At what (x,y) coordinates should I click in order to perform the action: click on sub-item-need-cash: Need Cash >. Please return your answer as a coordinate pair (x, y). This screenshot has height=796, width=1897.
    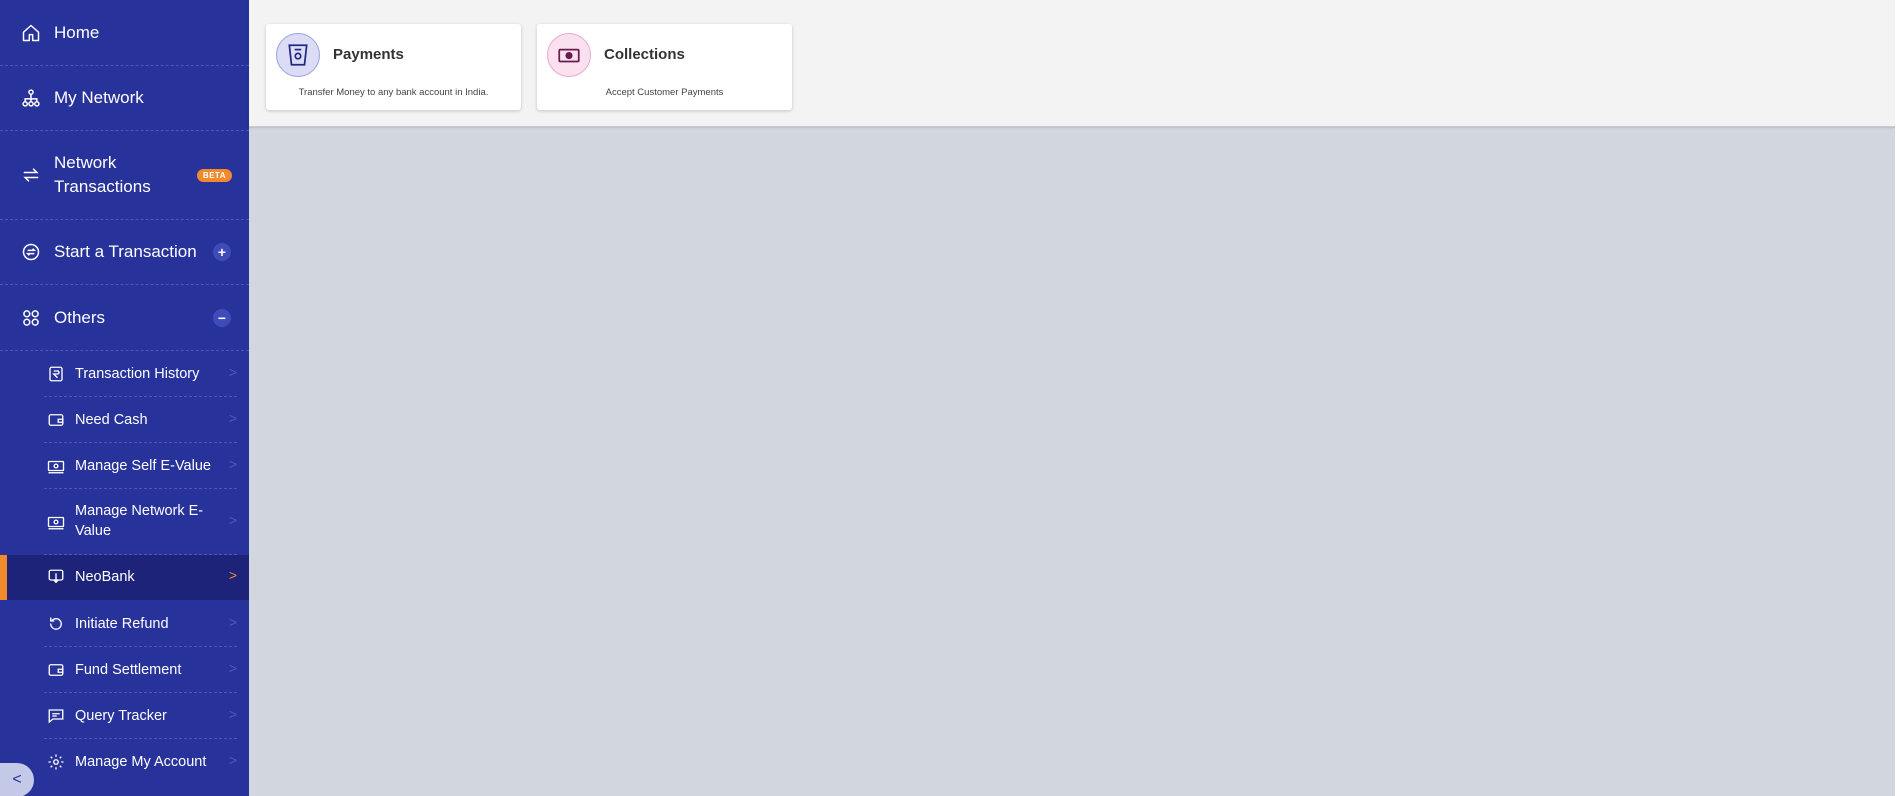
    Looking at the image, I should click on (124, 420).